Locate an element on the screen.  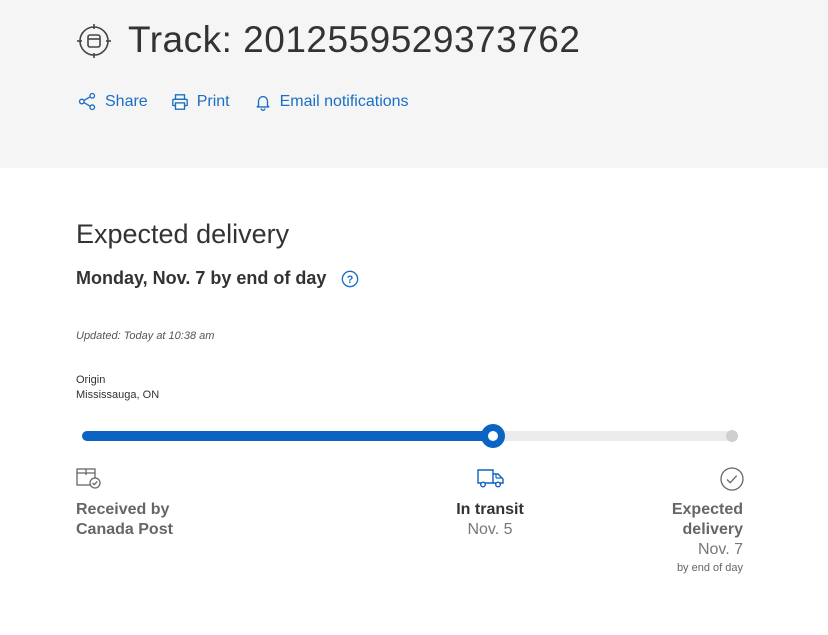
expected-delivery-date: Monday, Nov. 7 by end of day is located at coordinates (201, 278).